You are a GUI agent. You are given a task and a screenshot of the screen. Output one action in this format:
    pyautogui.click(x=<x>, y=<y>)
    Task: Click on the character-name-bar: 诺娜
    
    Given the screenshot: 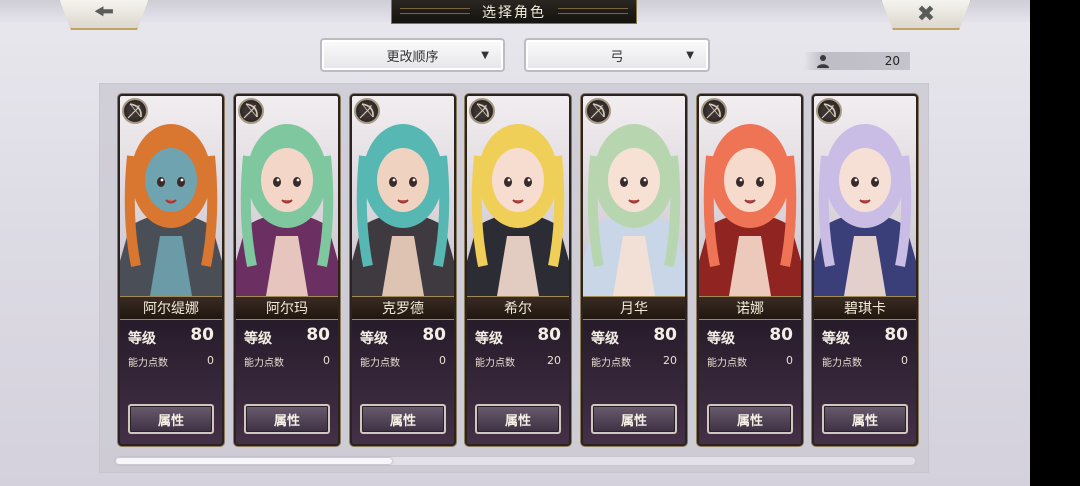 What is the action you would take?
    pyautogui.click(x=750, y=308)
    